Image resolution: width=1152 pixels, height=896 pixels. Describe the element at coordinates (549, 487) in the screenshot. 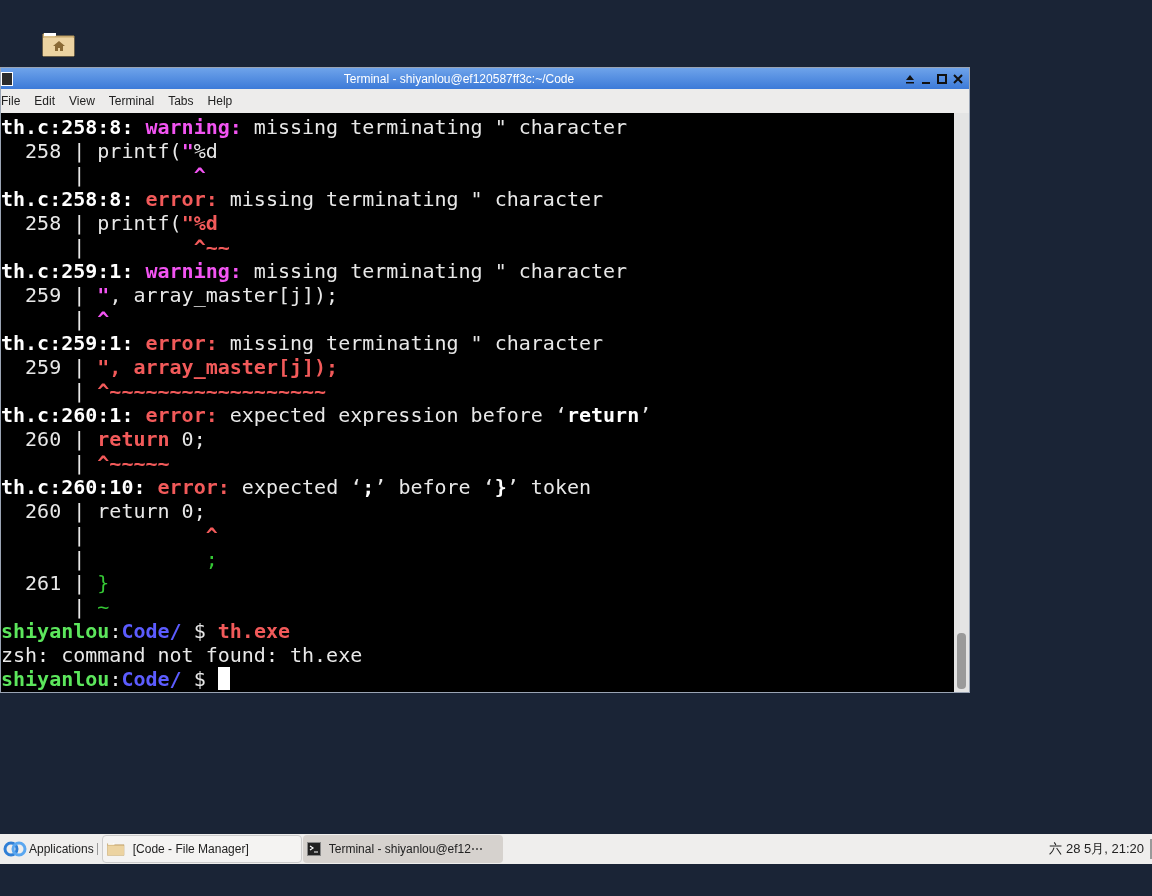

I see `terminal-text: ’ token` at that location.